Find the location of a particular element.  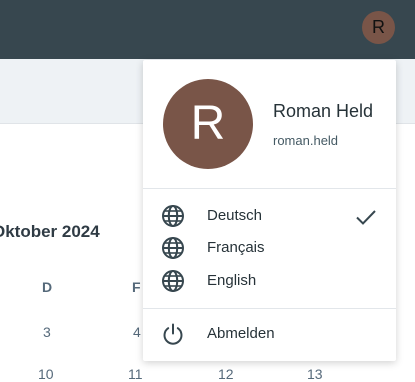

logout-label: Abmelden is located at coordinates (241, 333).